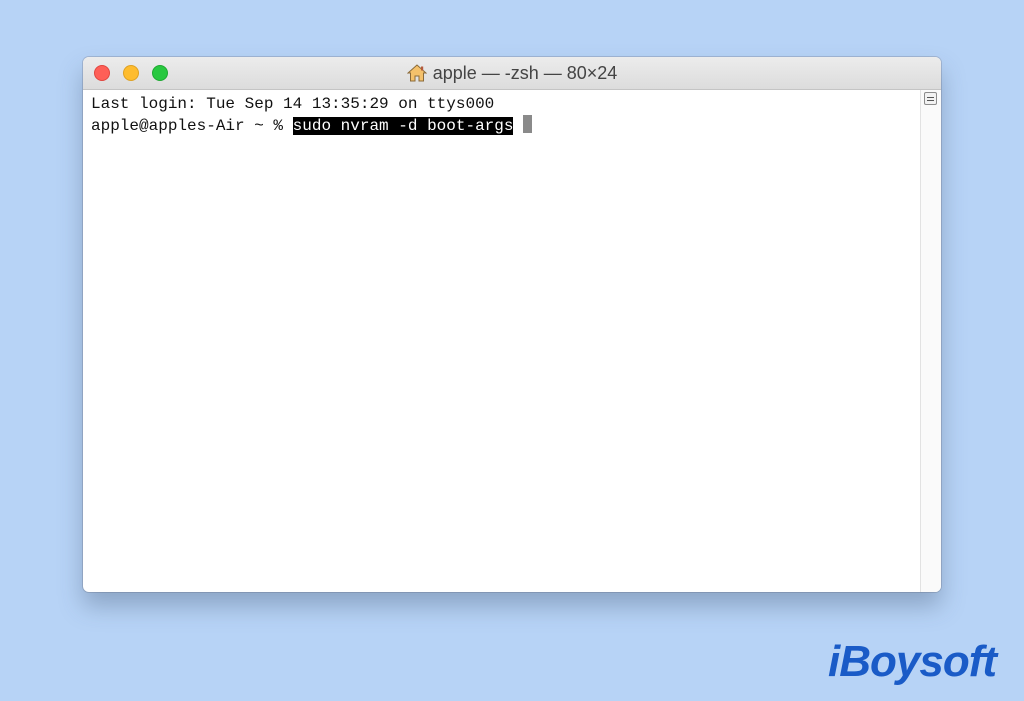 This screenshot has height=701, width=1024. Describe the element at coordinates (403, 126) in the screenshot. I see `typed-command: sudo nvram -d boot-args` at that location.